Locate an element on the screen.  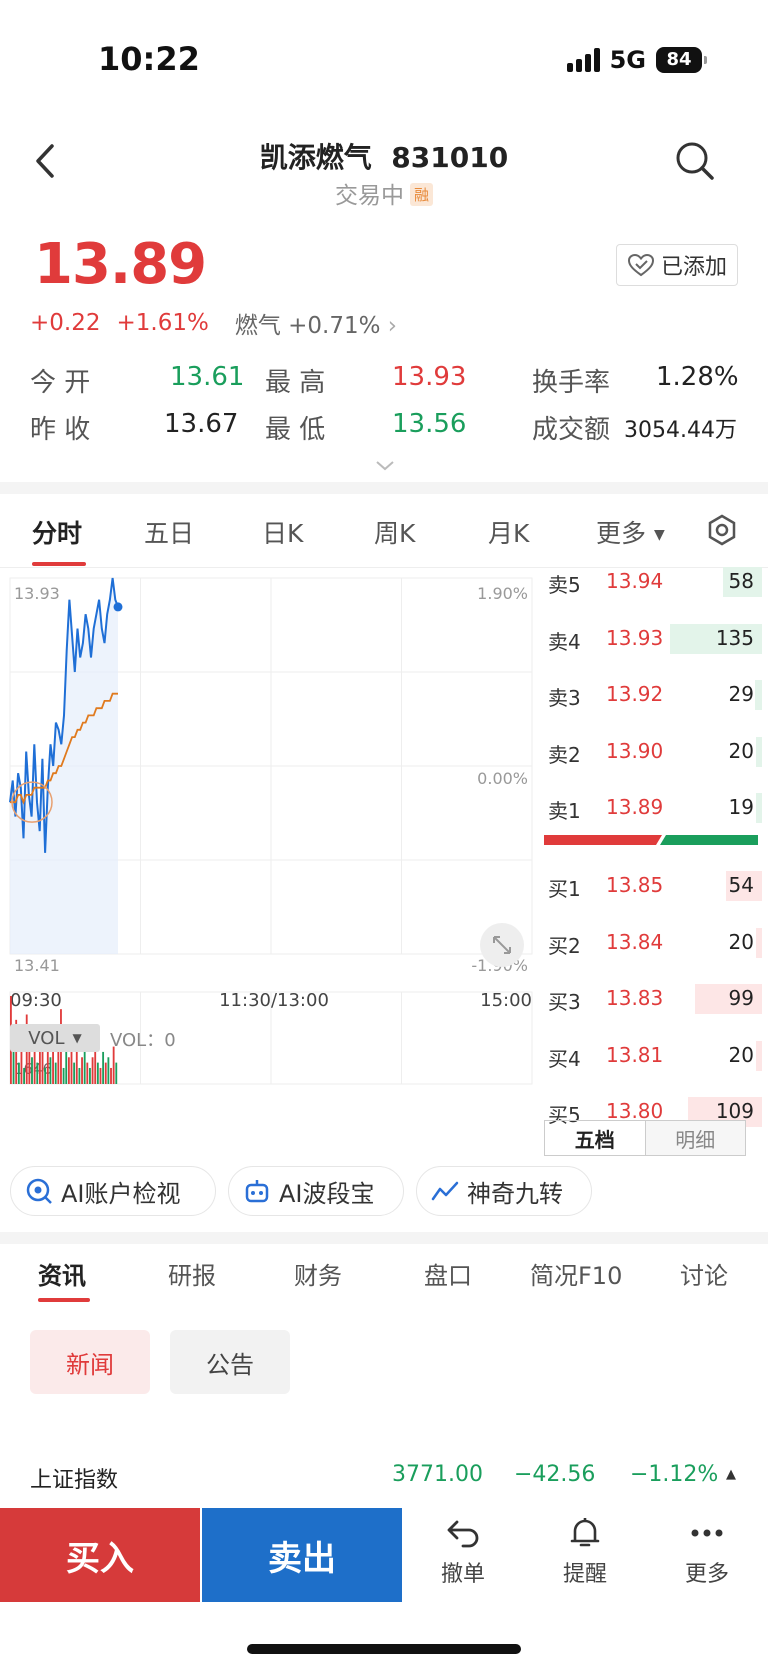
bell-icon is located at coordinates (585, 1532).